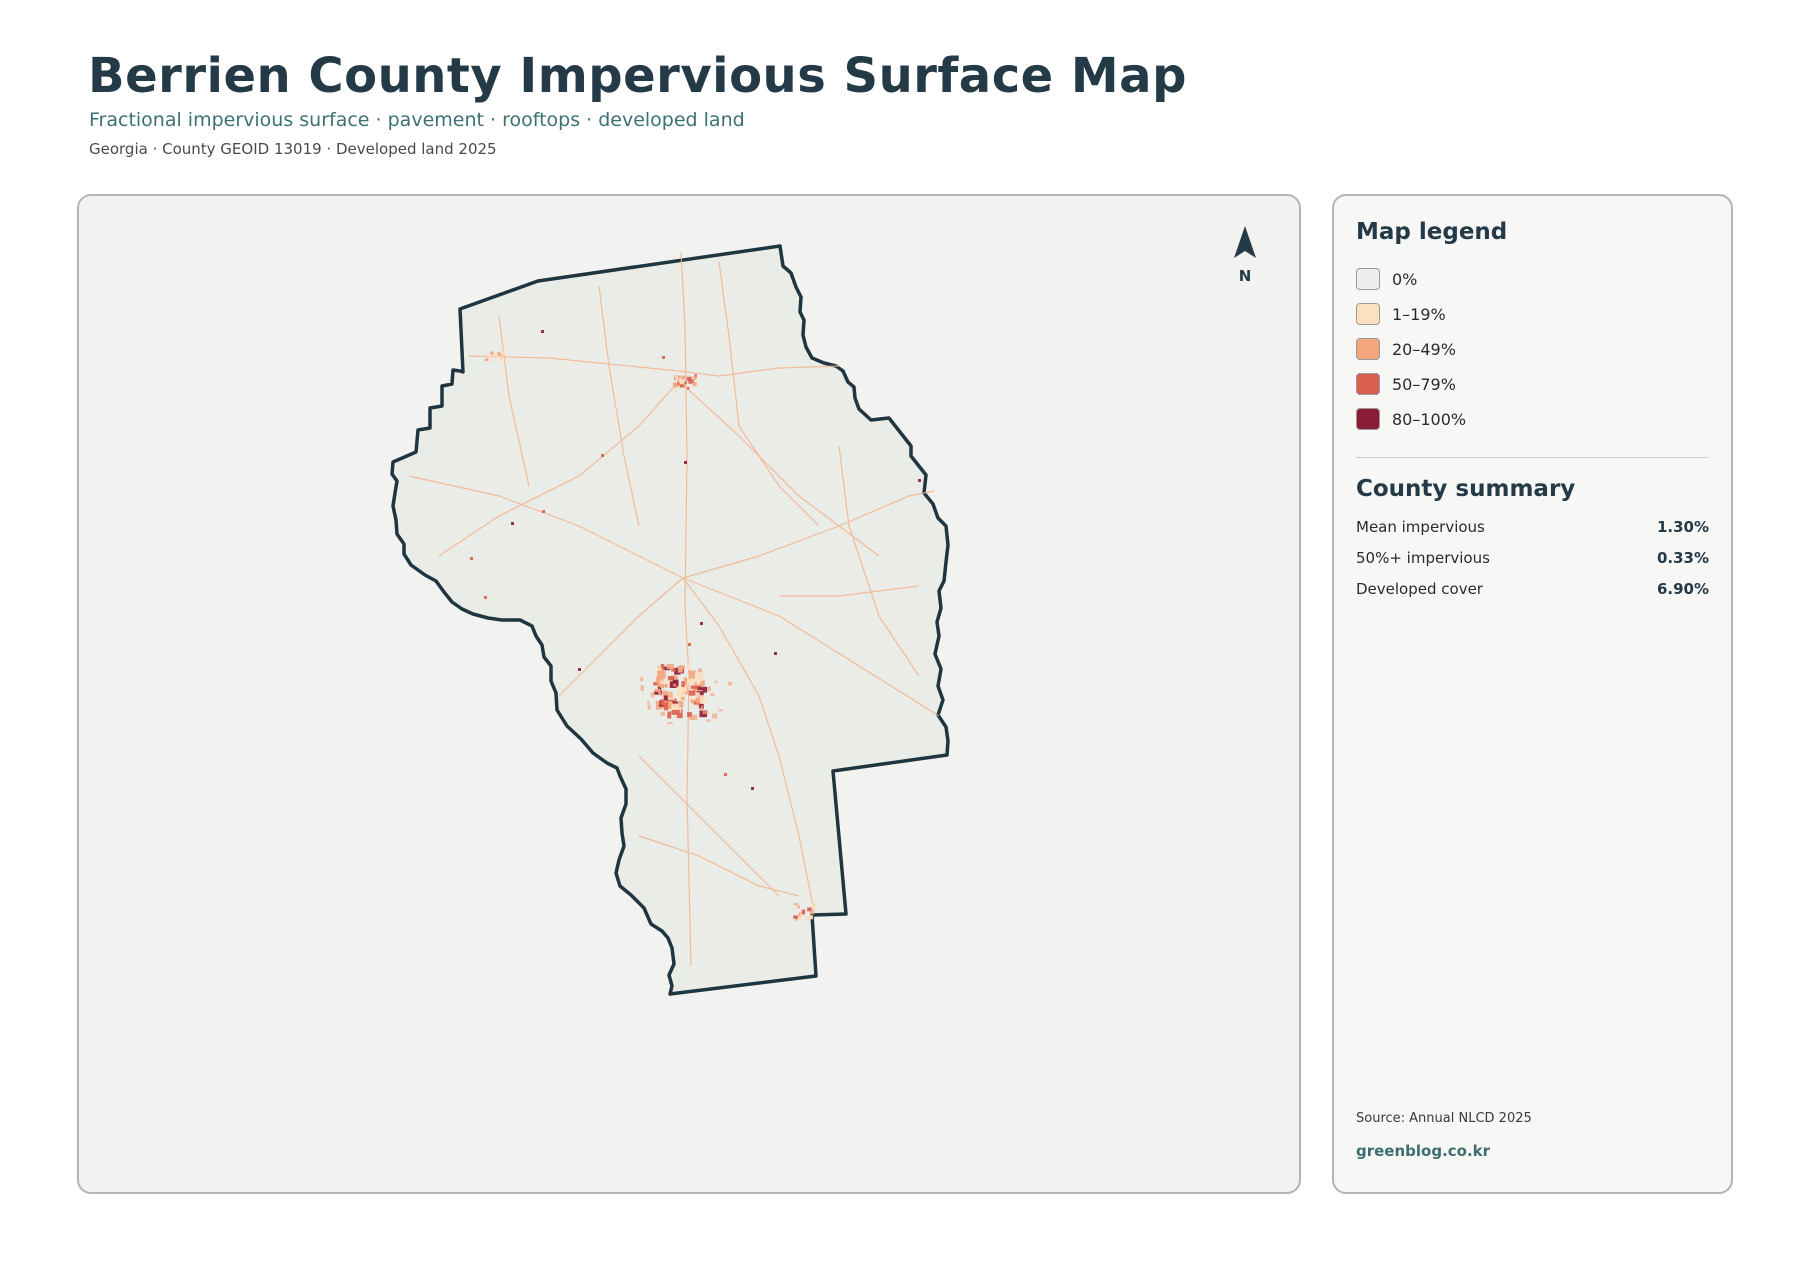 The width and height of the screenshot is (1800, 1273). I want to click on source-note: Source: Annual NLCD 2025, so click(1444, 1118).